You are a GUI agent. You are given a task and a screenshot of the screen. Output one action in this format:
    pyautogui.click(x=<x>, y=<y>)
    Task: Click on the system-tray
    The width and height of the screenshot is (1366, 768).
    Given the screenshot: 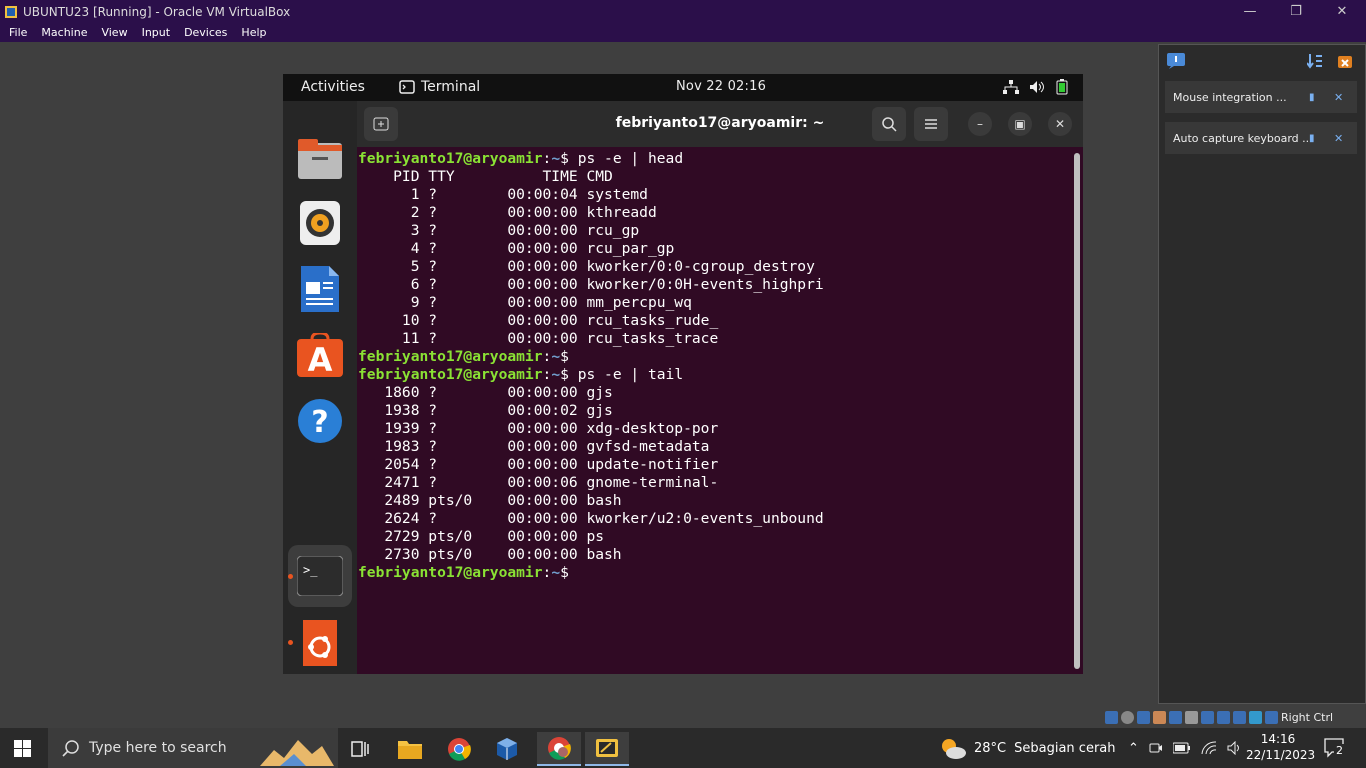 What is the action you would take?
    pyautogui.click(x=1036, y=87)
    